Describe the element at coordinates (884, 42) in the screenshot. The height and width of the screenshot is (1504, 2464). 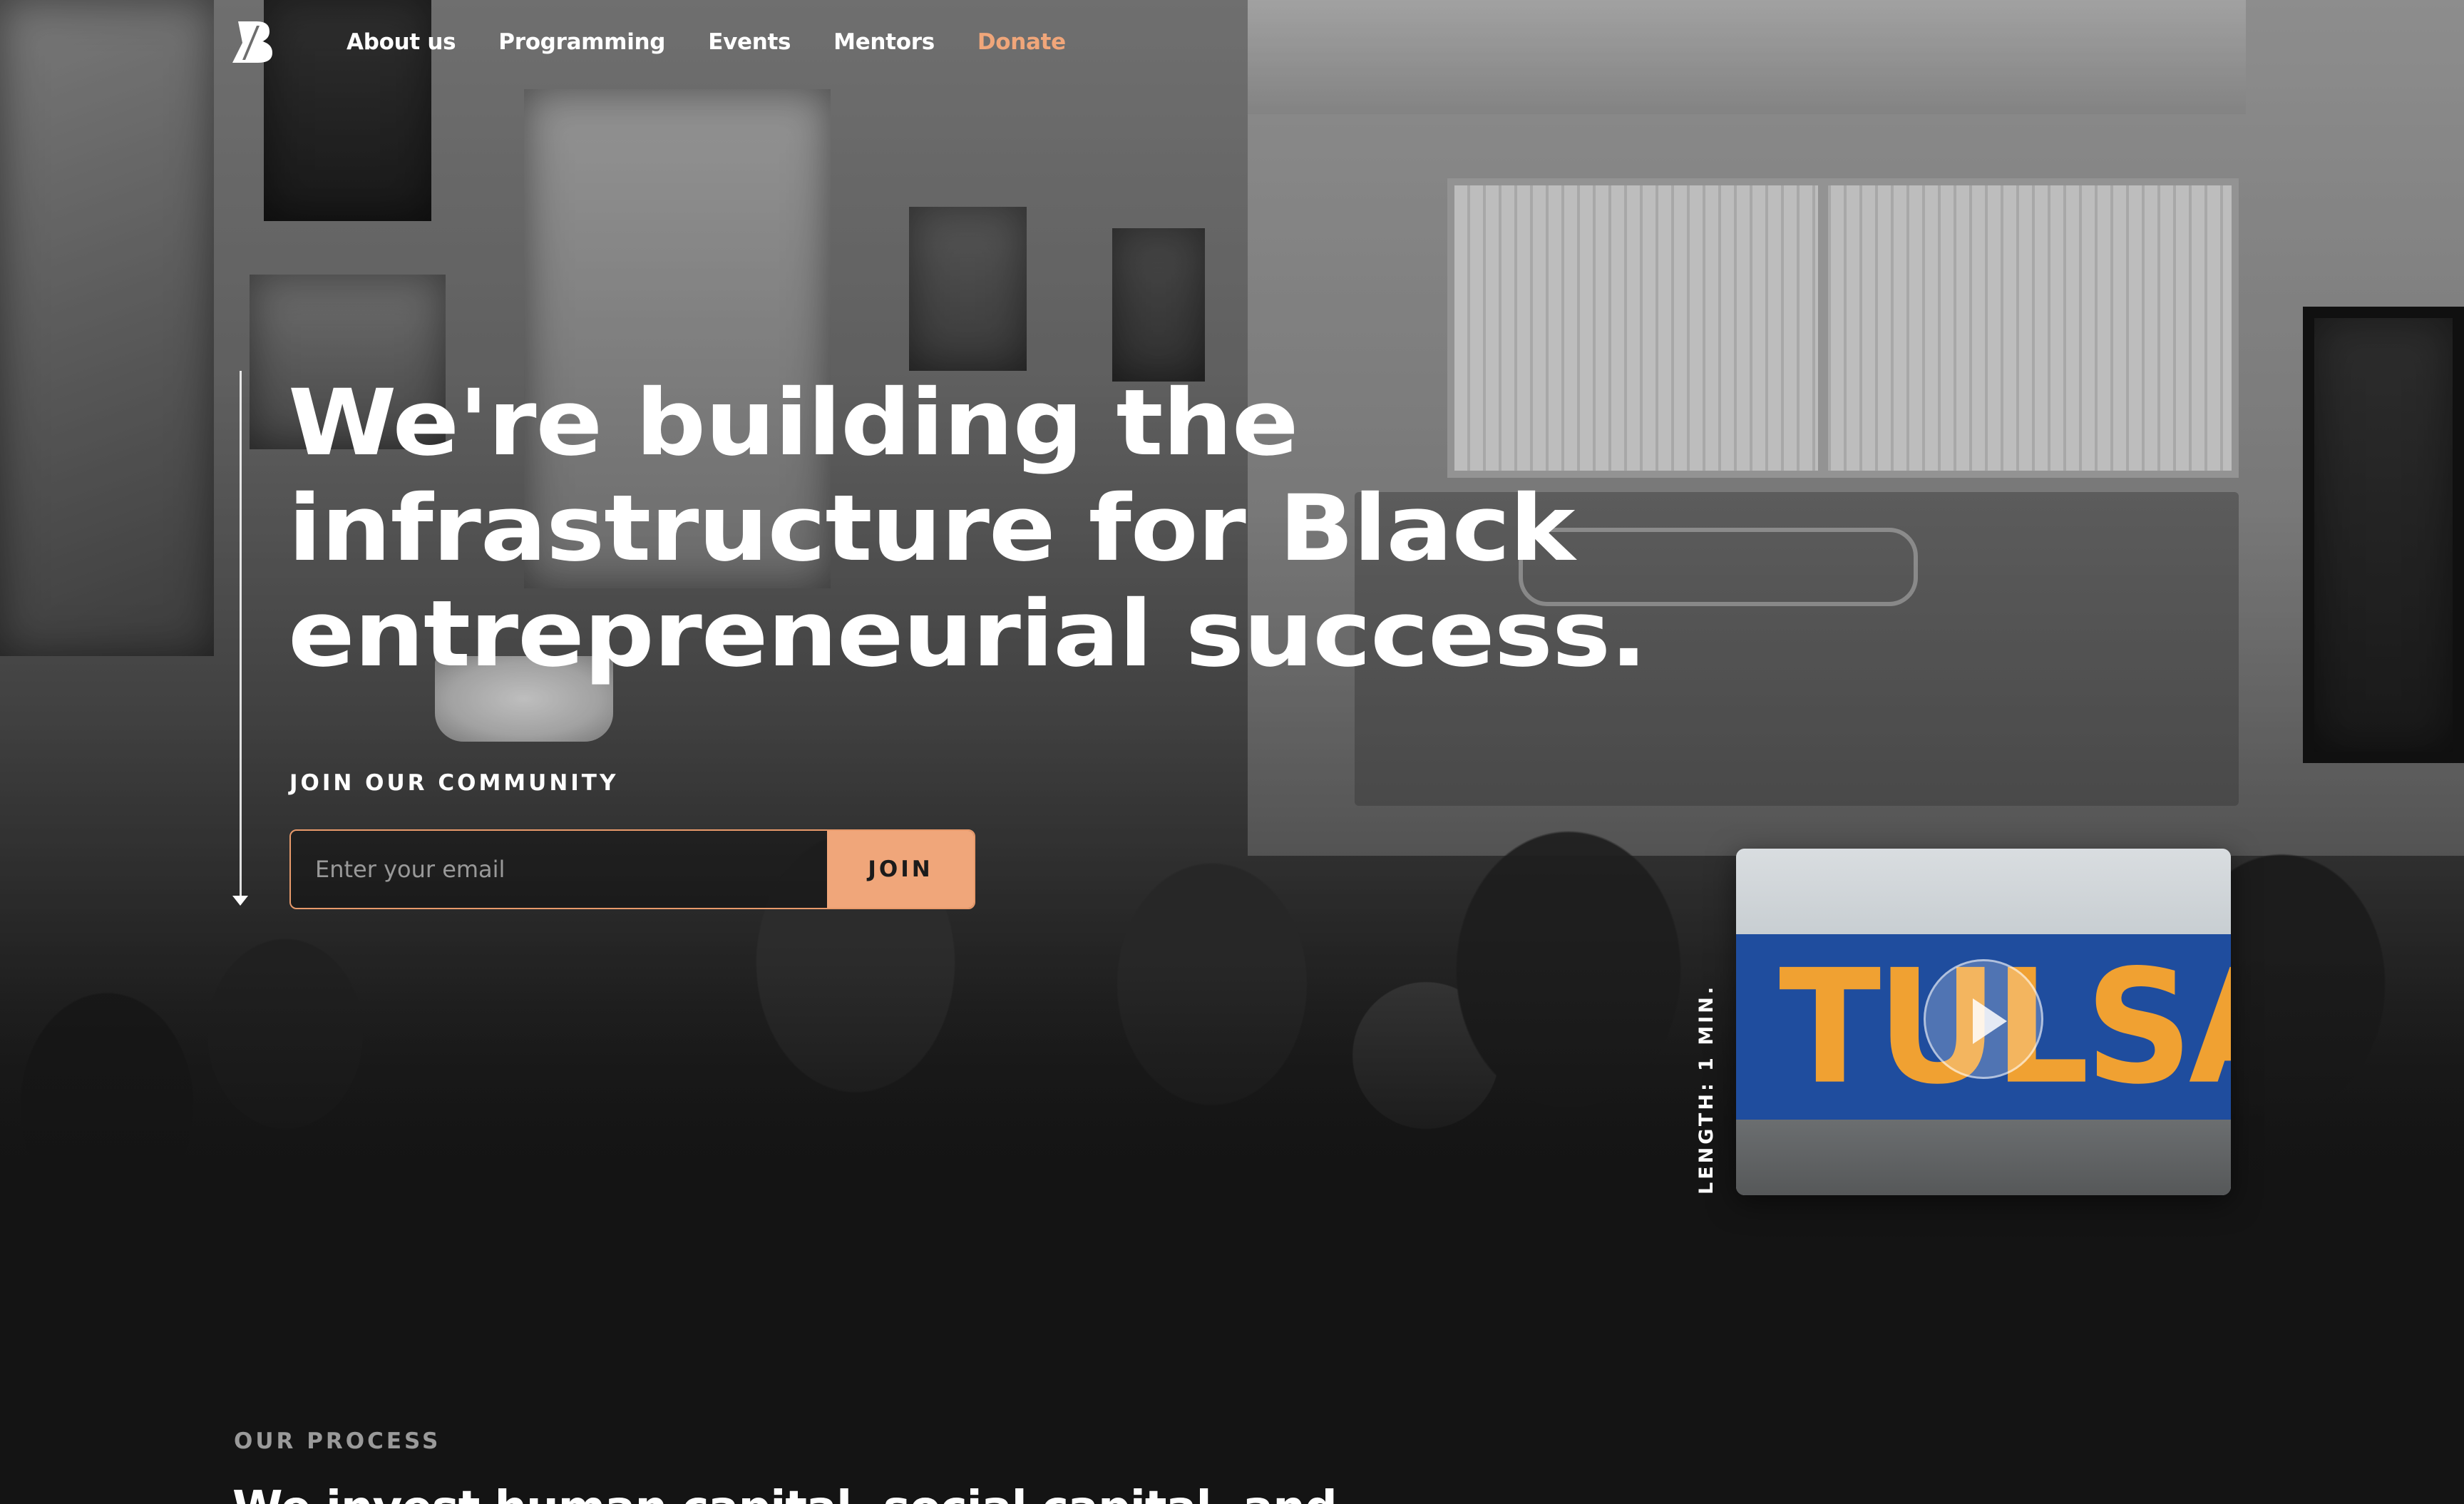
I see `nav-mentors-link: Mentors` at that location.